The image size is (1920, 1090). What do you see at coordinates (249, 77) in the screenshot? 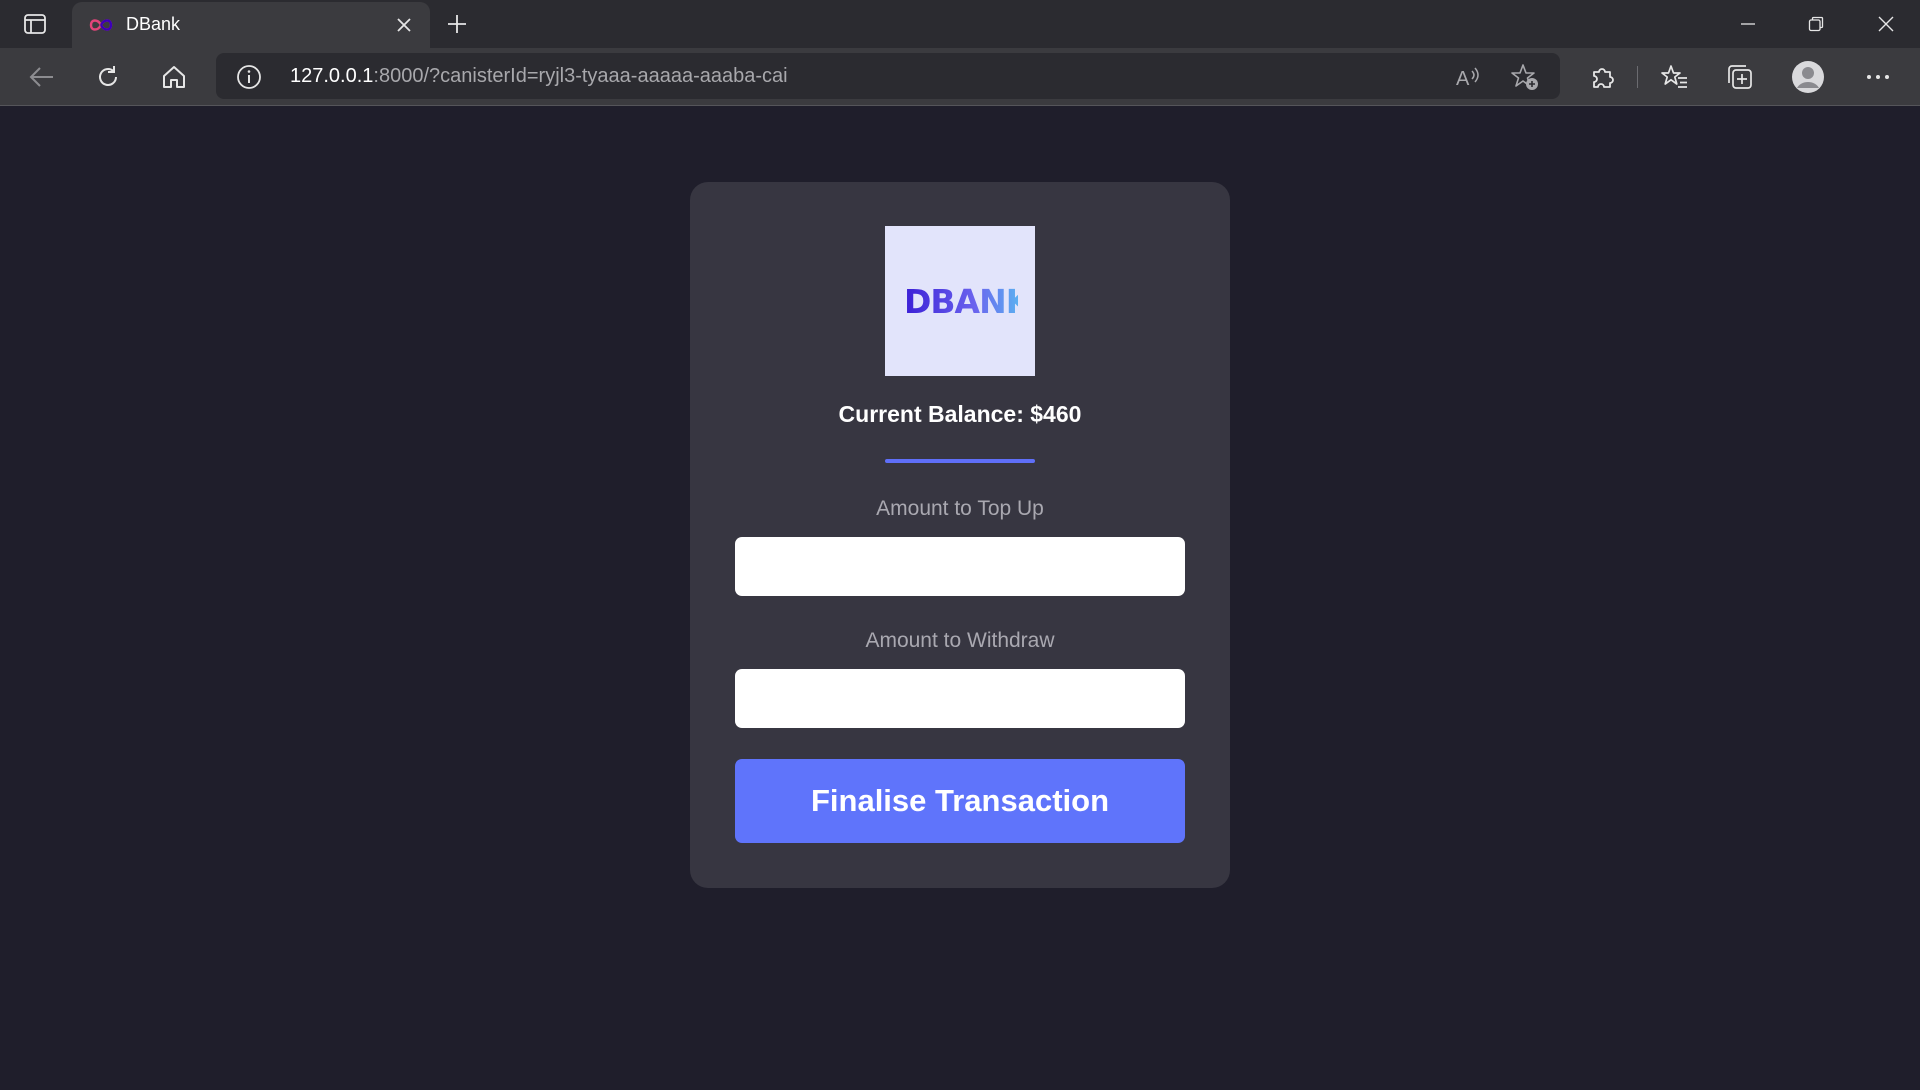
I see `site-info-icon` at bounding box center [249, 77].